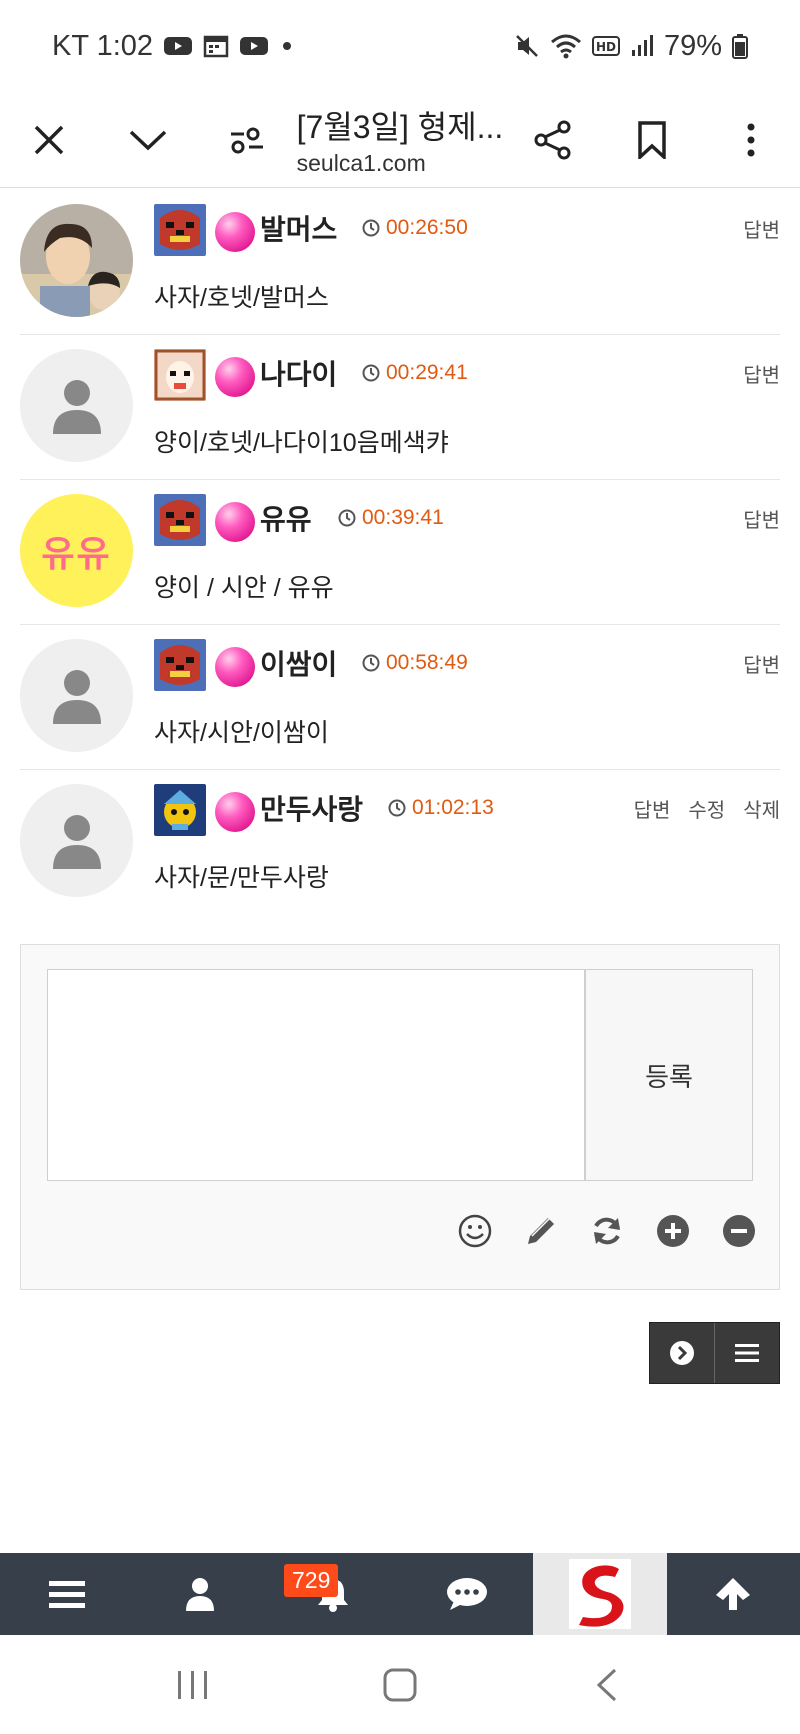  I want to click on bookmark-button, so click(651, 140).